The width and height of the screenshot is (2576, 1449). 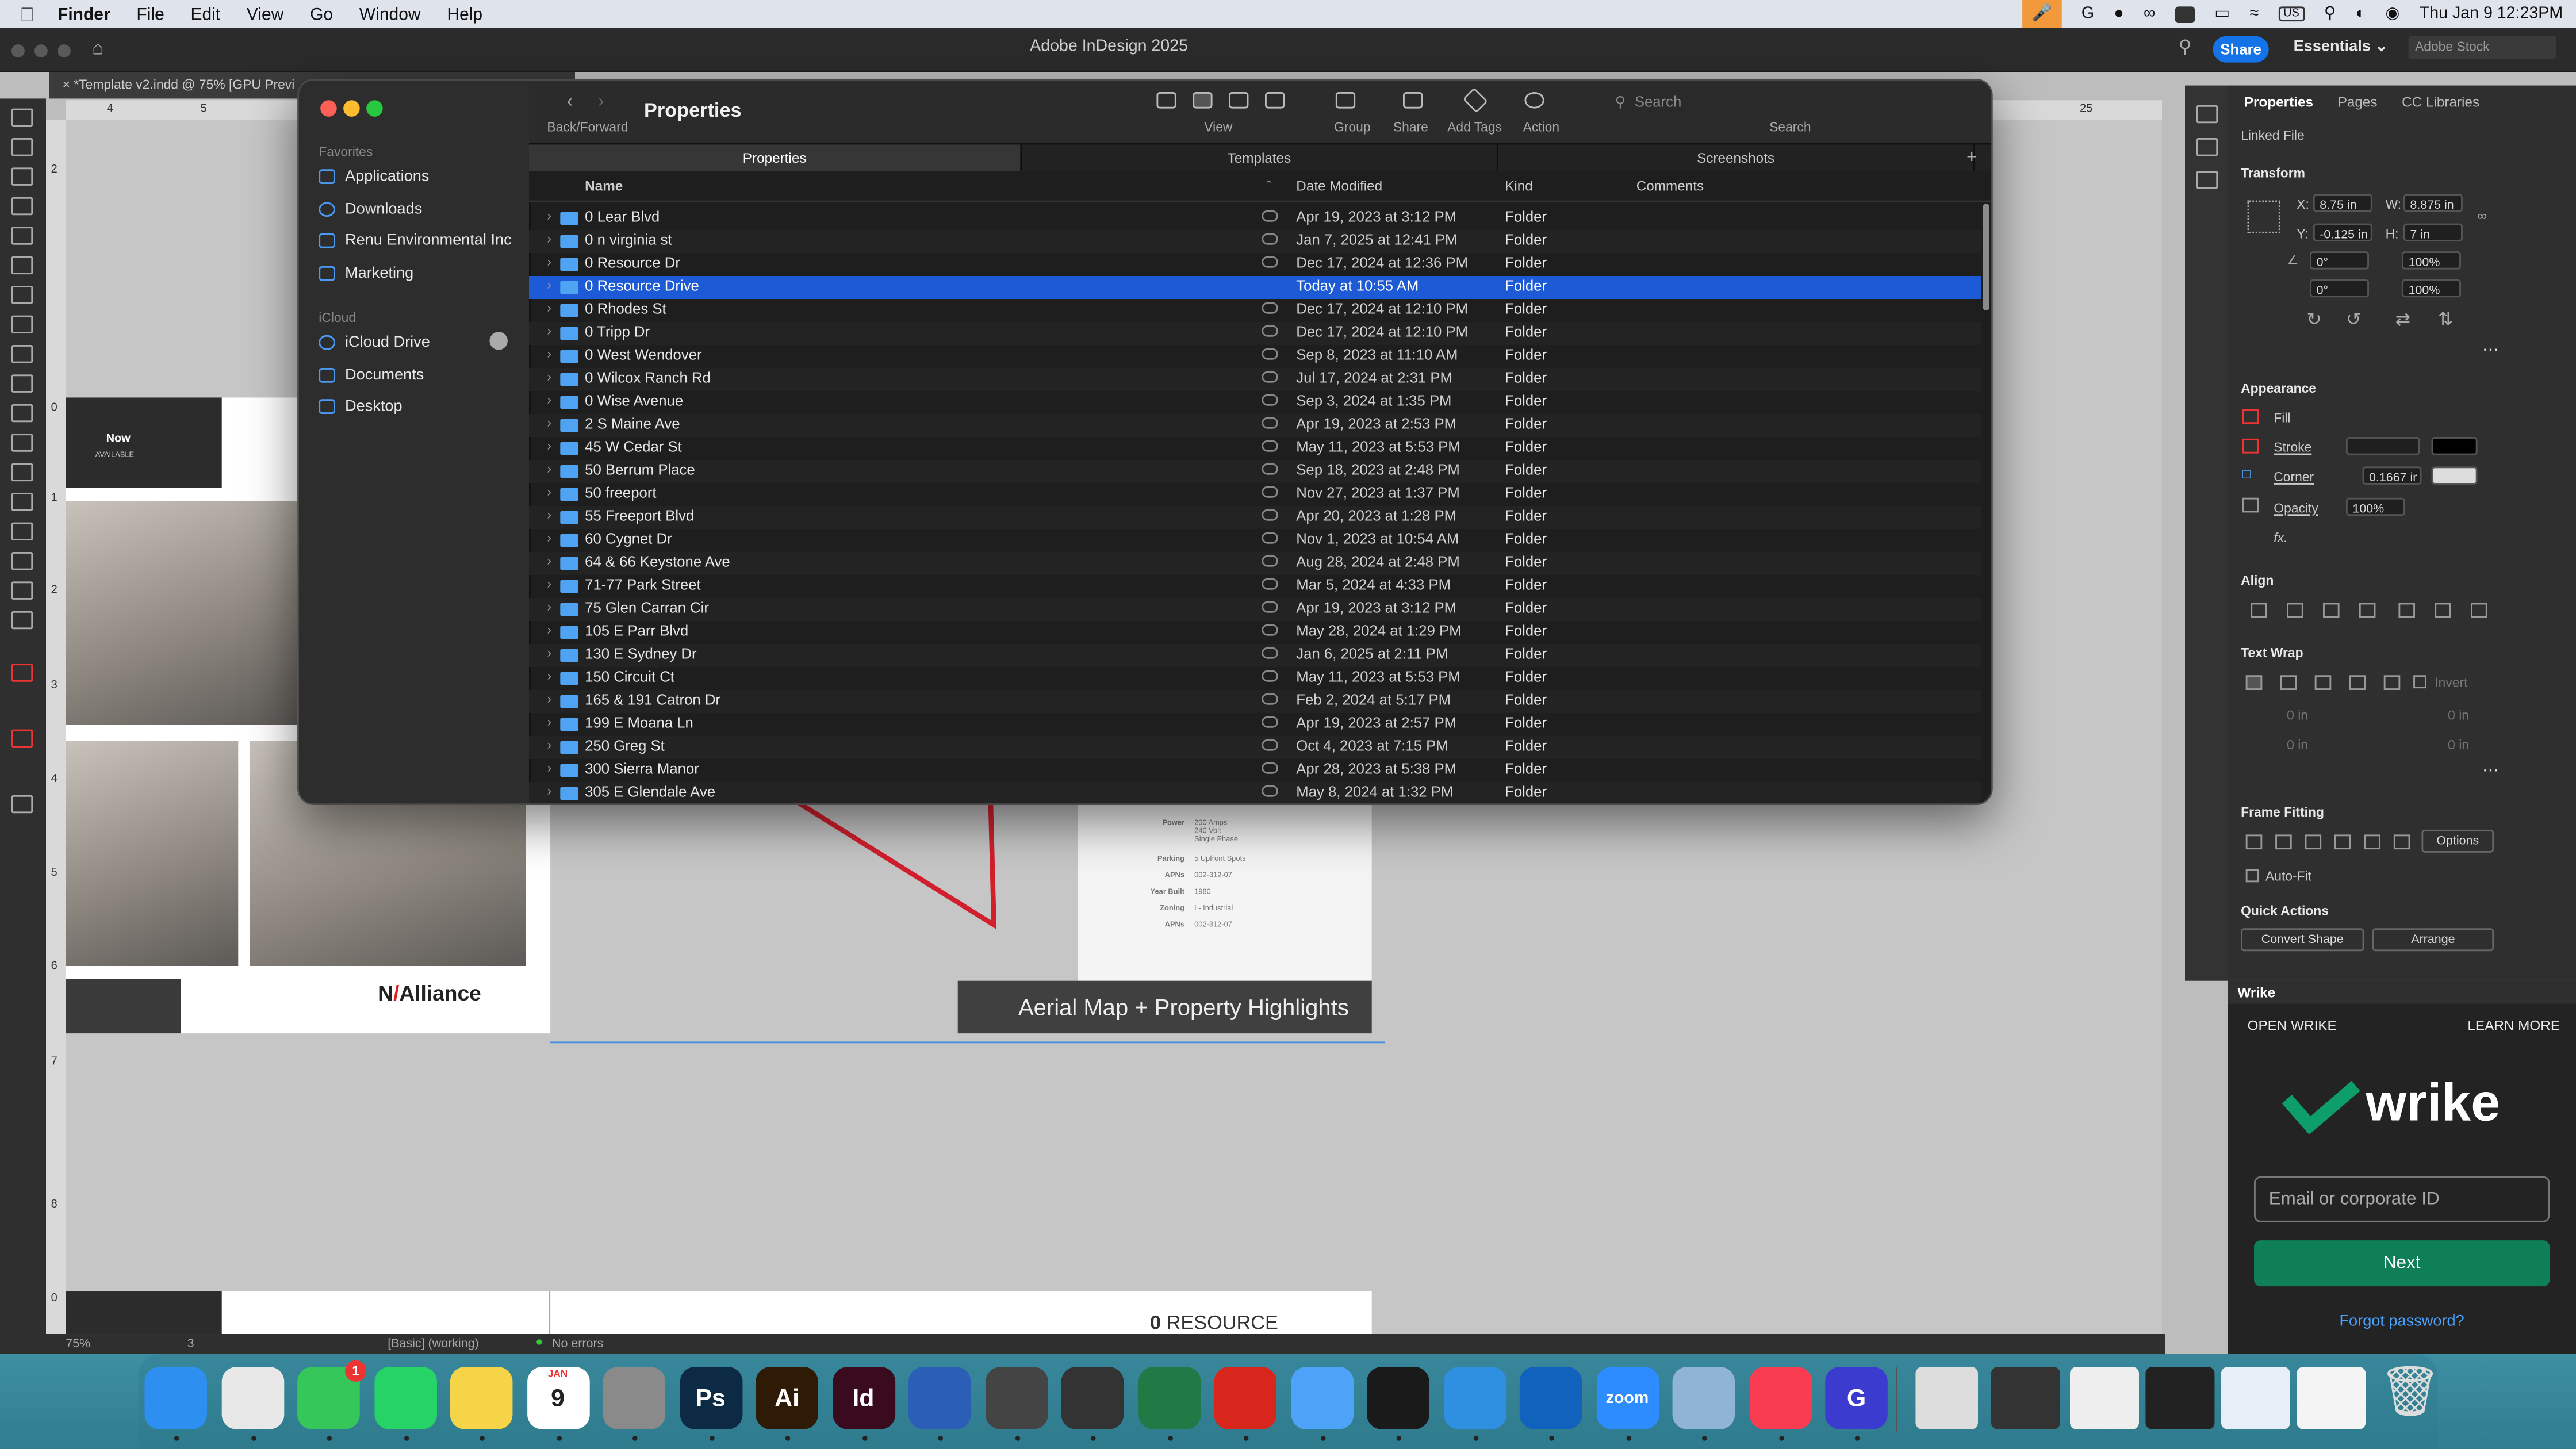 What do you see at coordinates (22, 176) in the screenshot?
I see `page-tool-icon` at bounding box center [22, 176].